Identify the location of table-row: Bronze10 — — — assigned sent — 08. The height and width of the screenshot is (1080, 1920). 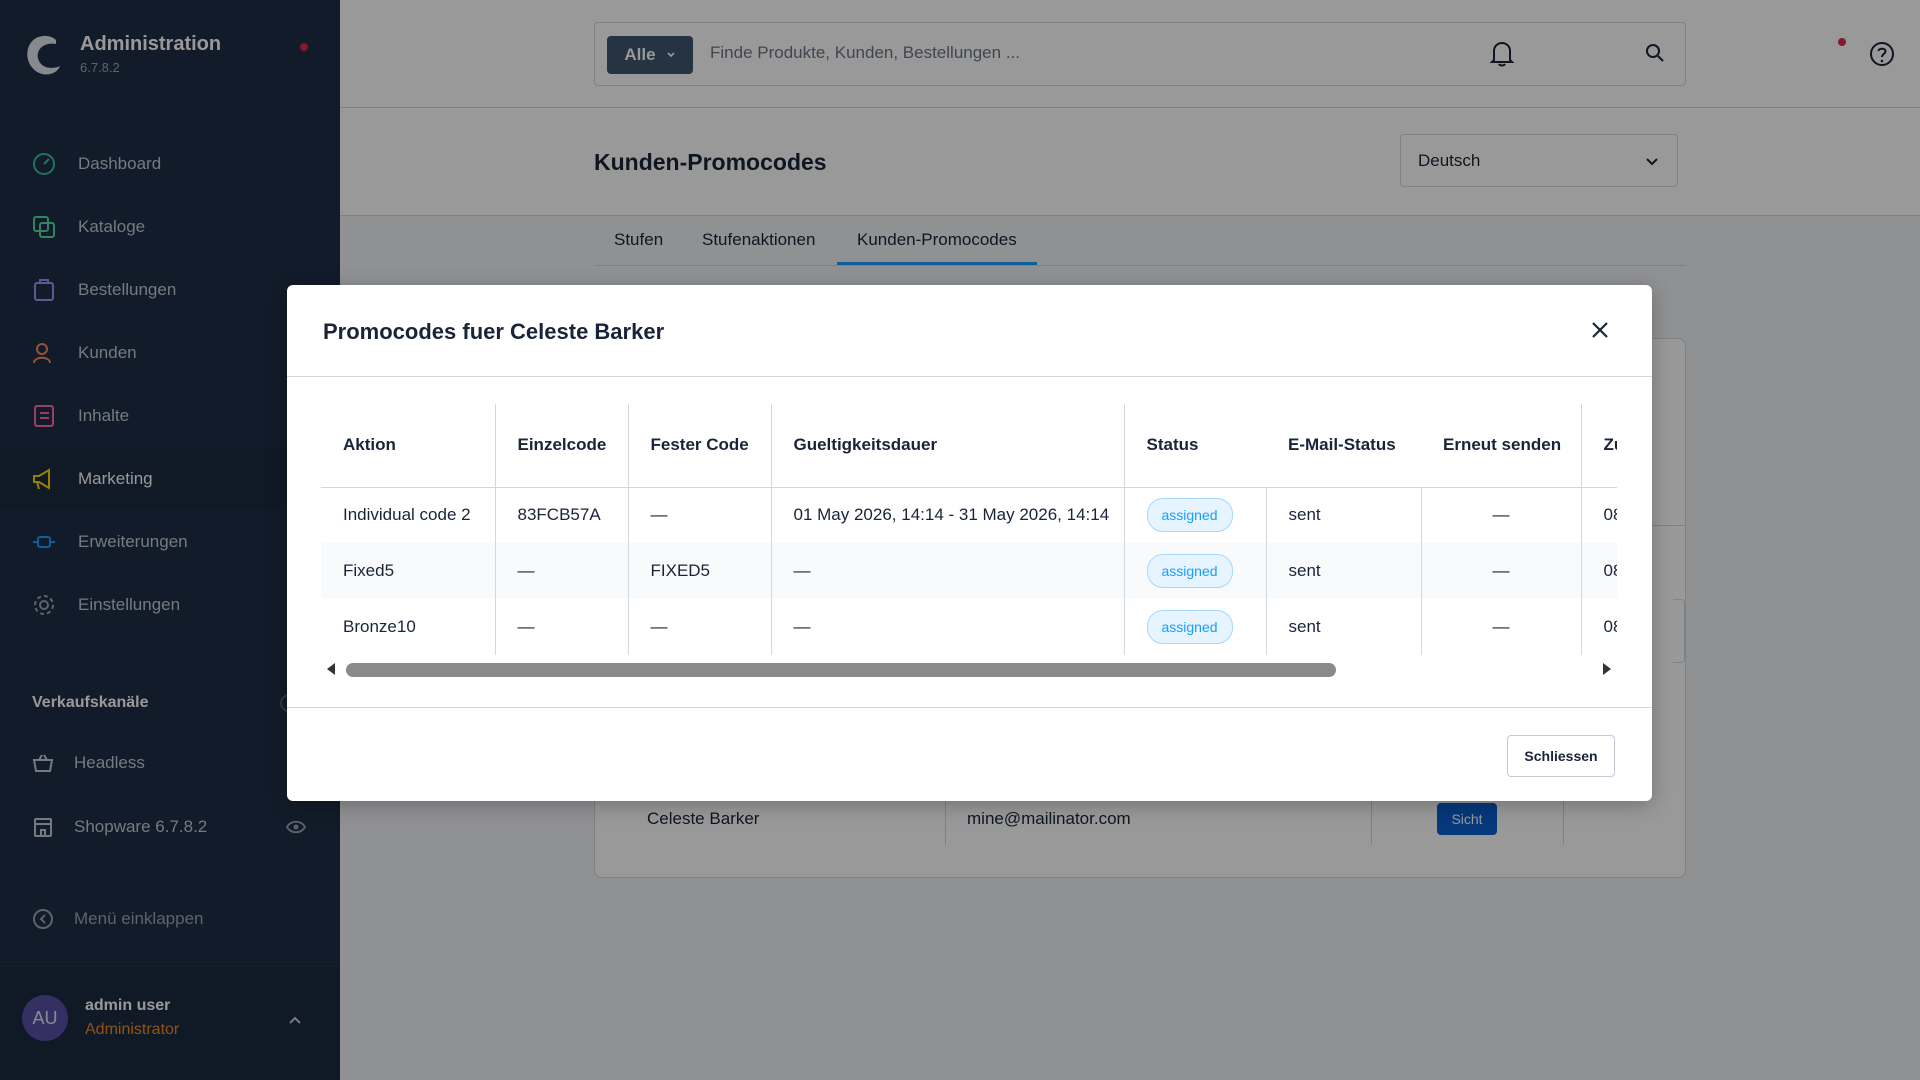
(969, 627).